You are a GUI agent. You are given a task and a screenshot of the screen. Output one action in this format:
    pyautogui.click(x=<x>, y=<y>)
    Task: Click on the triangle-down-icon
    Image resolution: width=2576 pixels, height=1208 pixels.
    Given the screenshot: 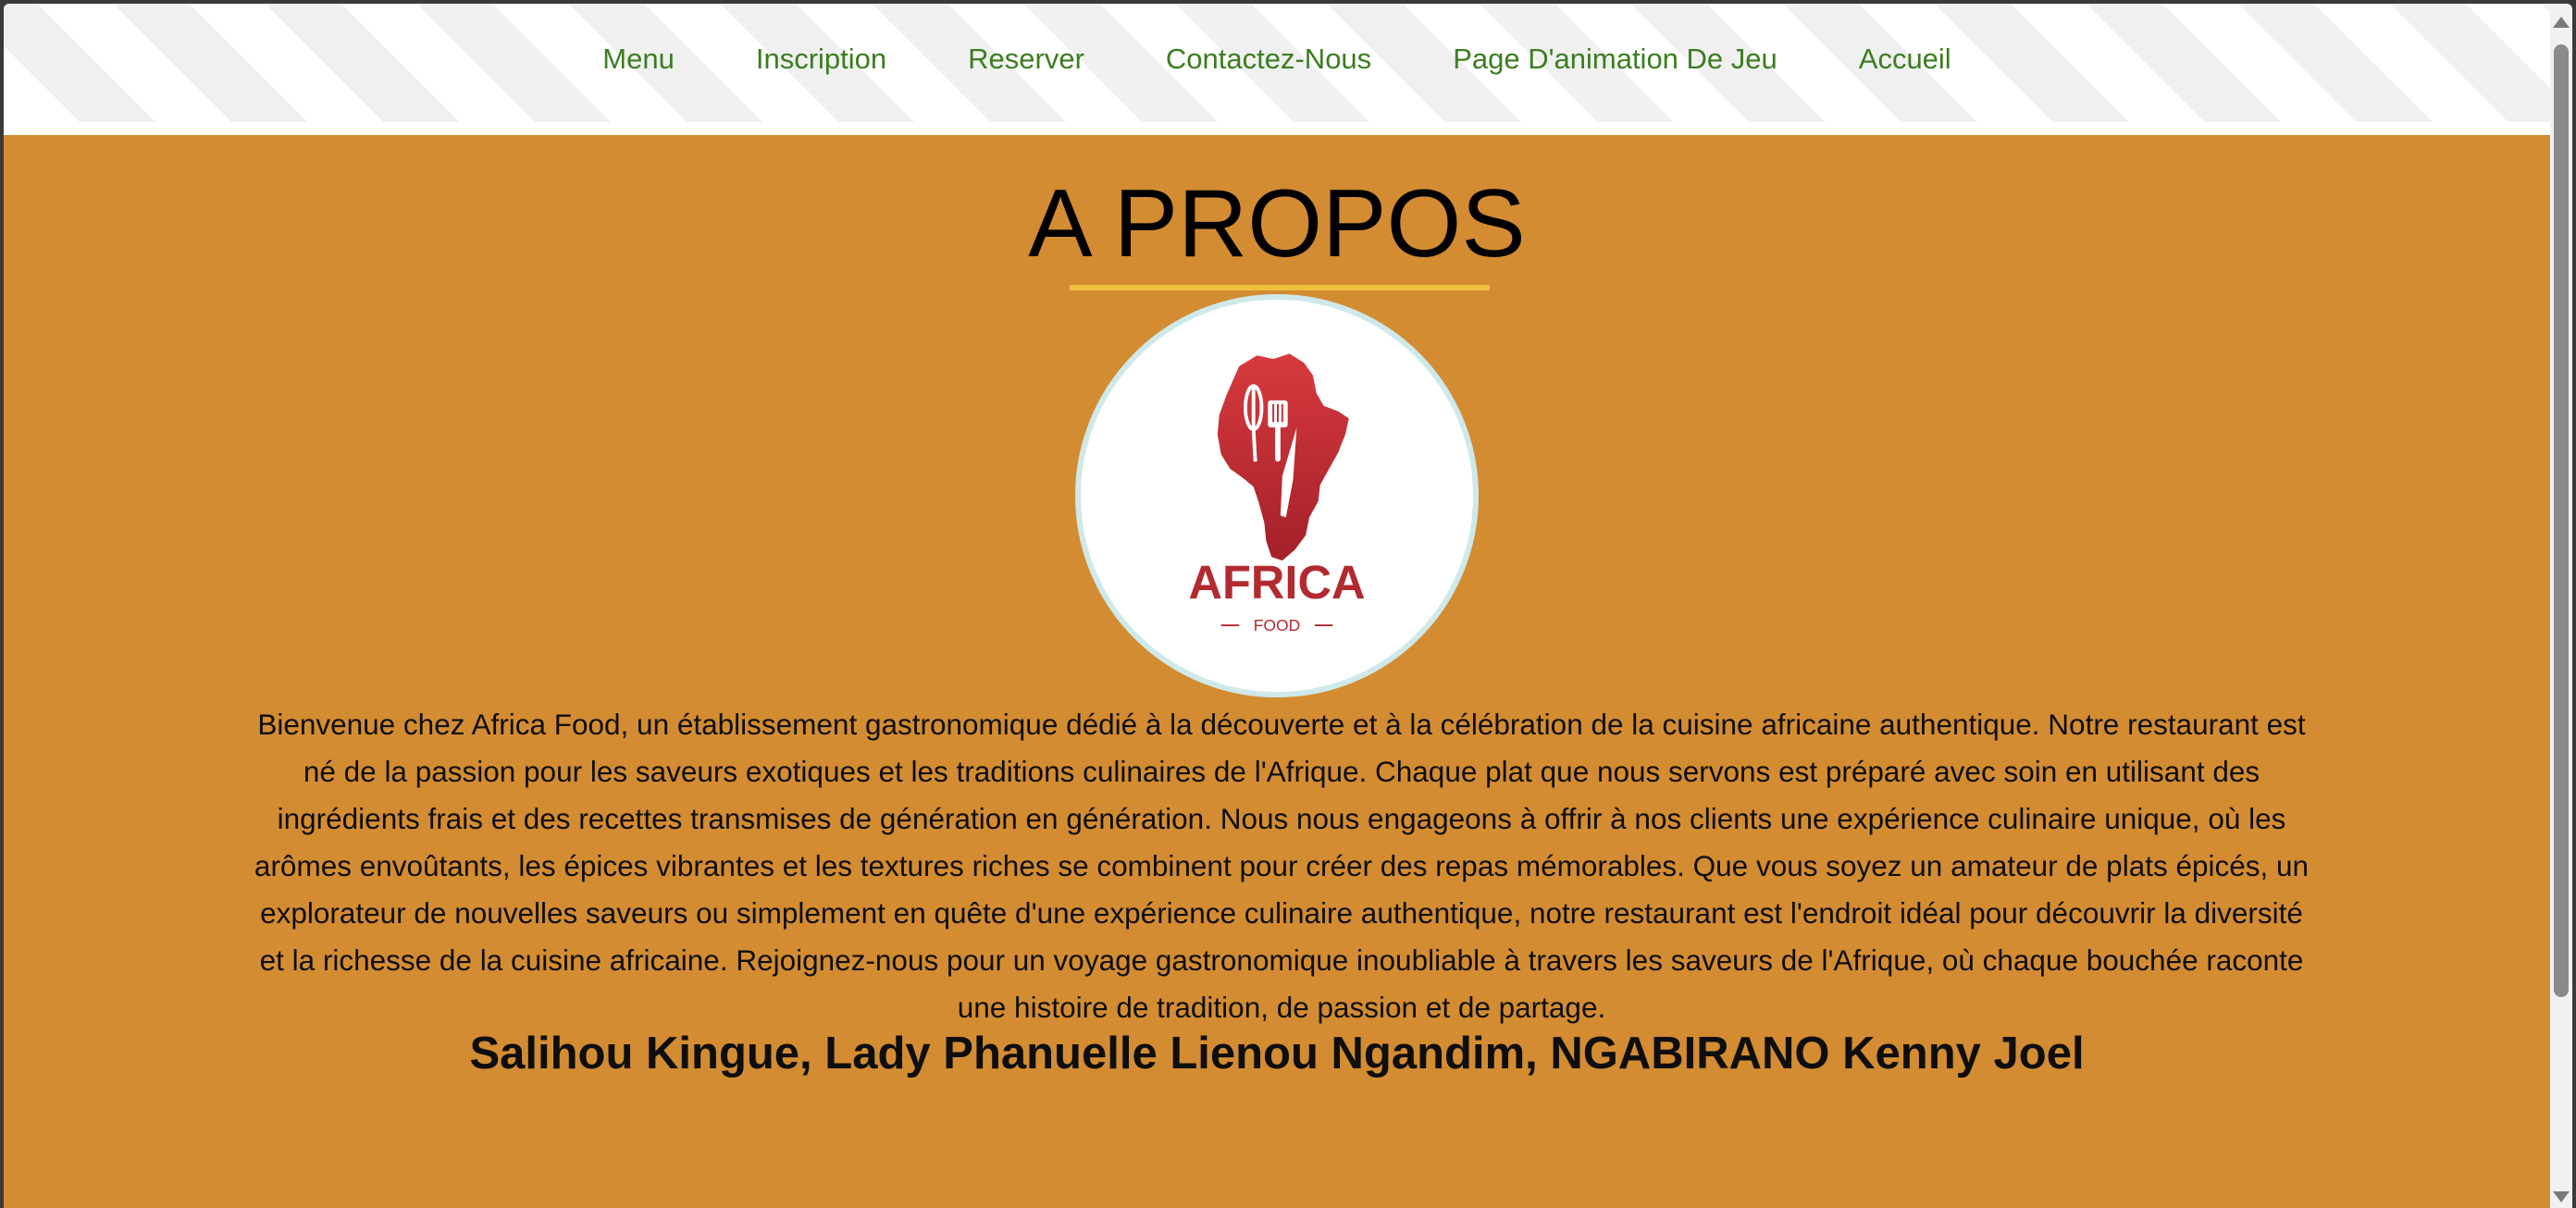 What is the action you would take?
    pyautogui.click(x=2562, y=1196)
    